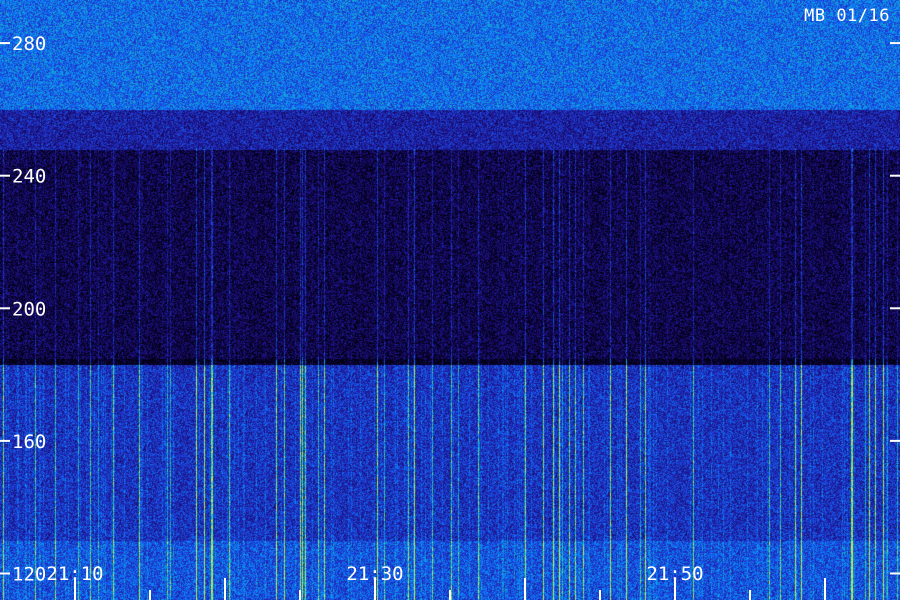 The image size is (900, 600). Describe the element at coordinates (74, 574) in the screenshot. I see `x-tick-label: 21:10` at that location.